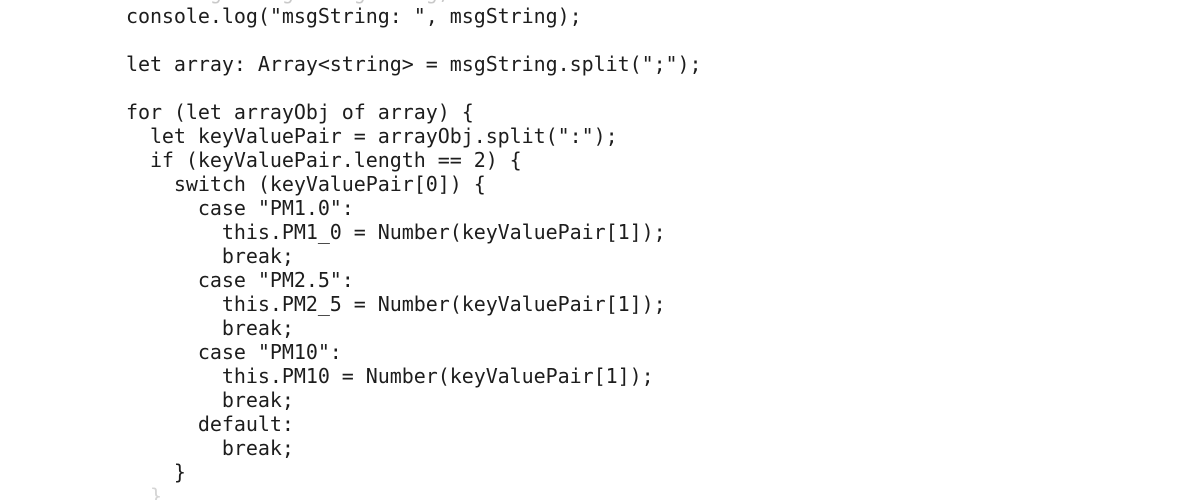  I want to click on code-line: default:, so click(186, 424).